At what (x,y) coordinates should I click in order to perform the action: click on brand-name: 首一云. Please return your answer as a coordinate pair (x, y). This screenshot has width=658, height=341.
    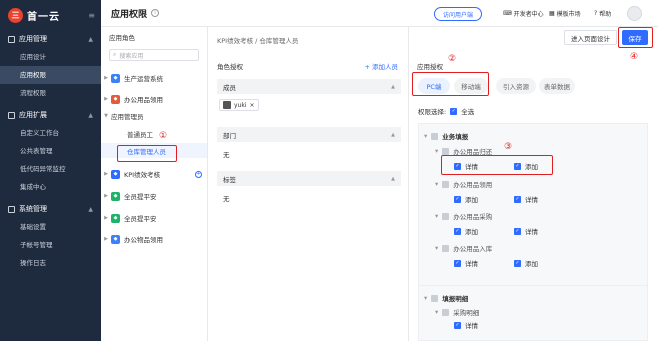
    Looking at the image, I should click on (43, 17).